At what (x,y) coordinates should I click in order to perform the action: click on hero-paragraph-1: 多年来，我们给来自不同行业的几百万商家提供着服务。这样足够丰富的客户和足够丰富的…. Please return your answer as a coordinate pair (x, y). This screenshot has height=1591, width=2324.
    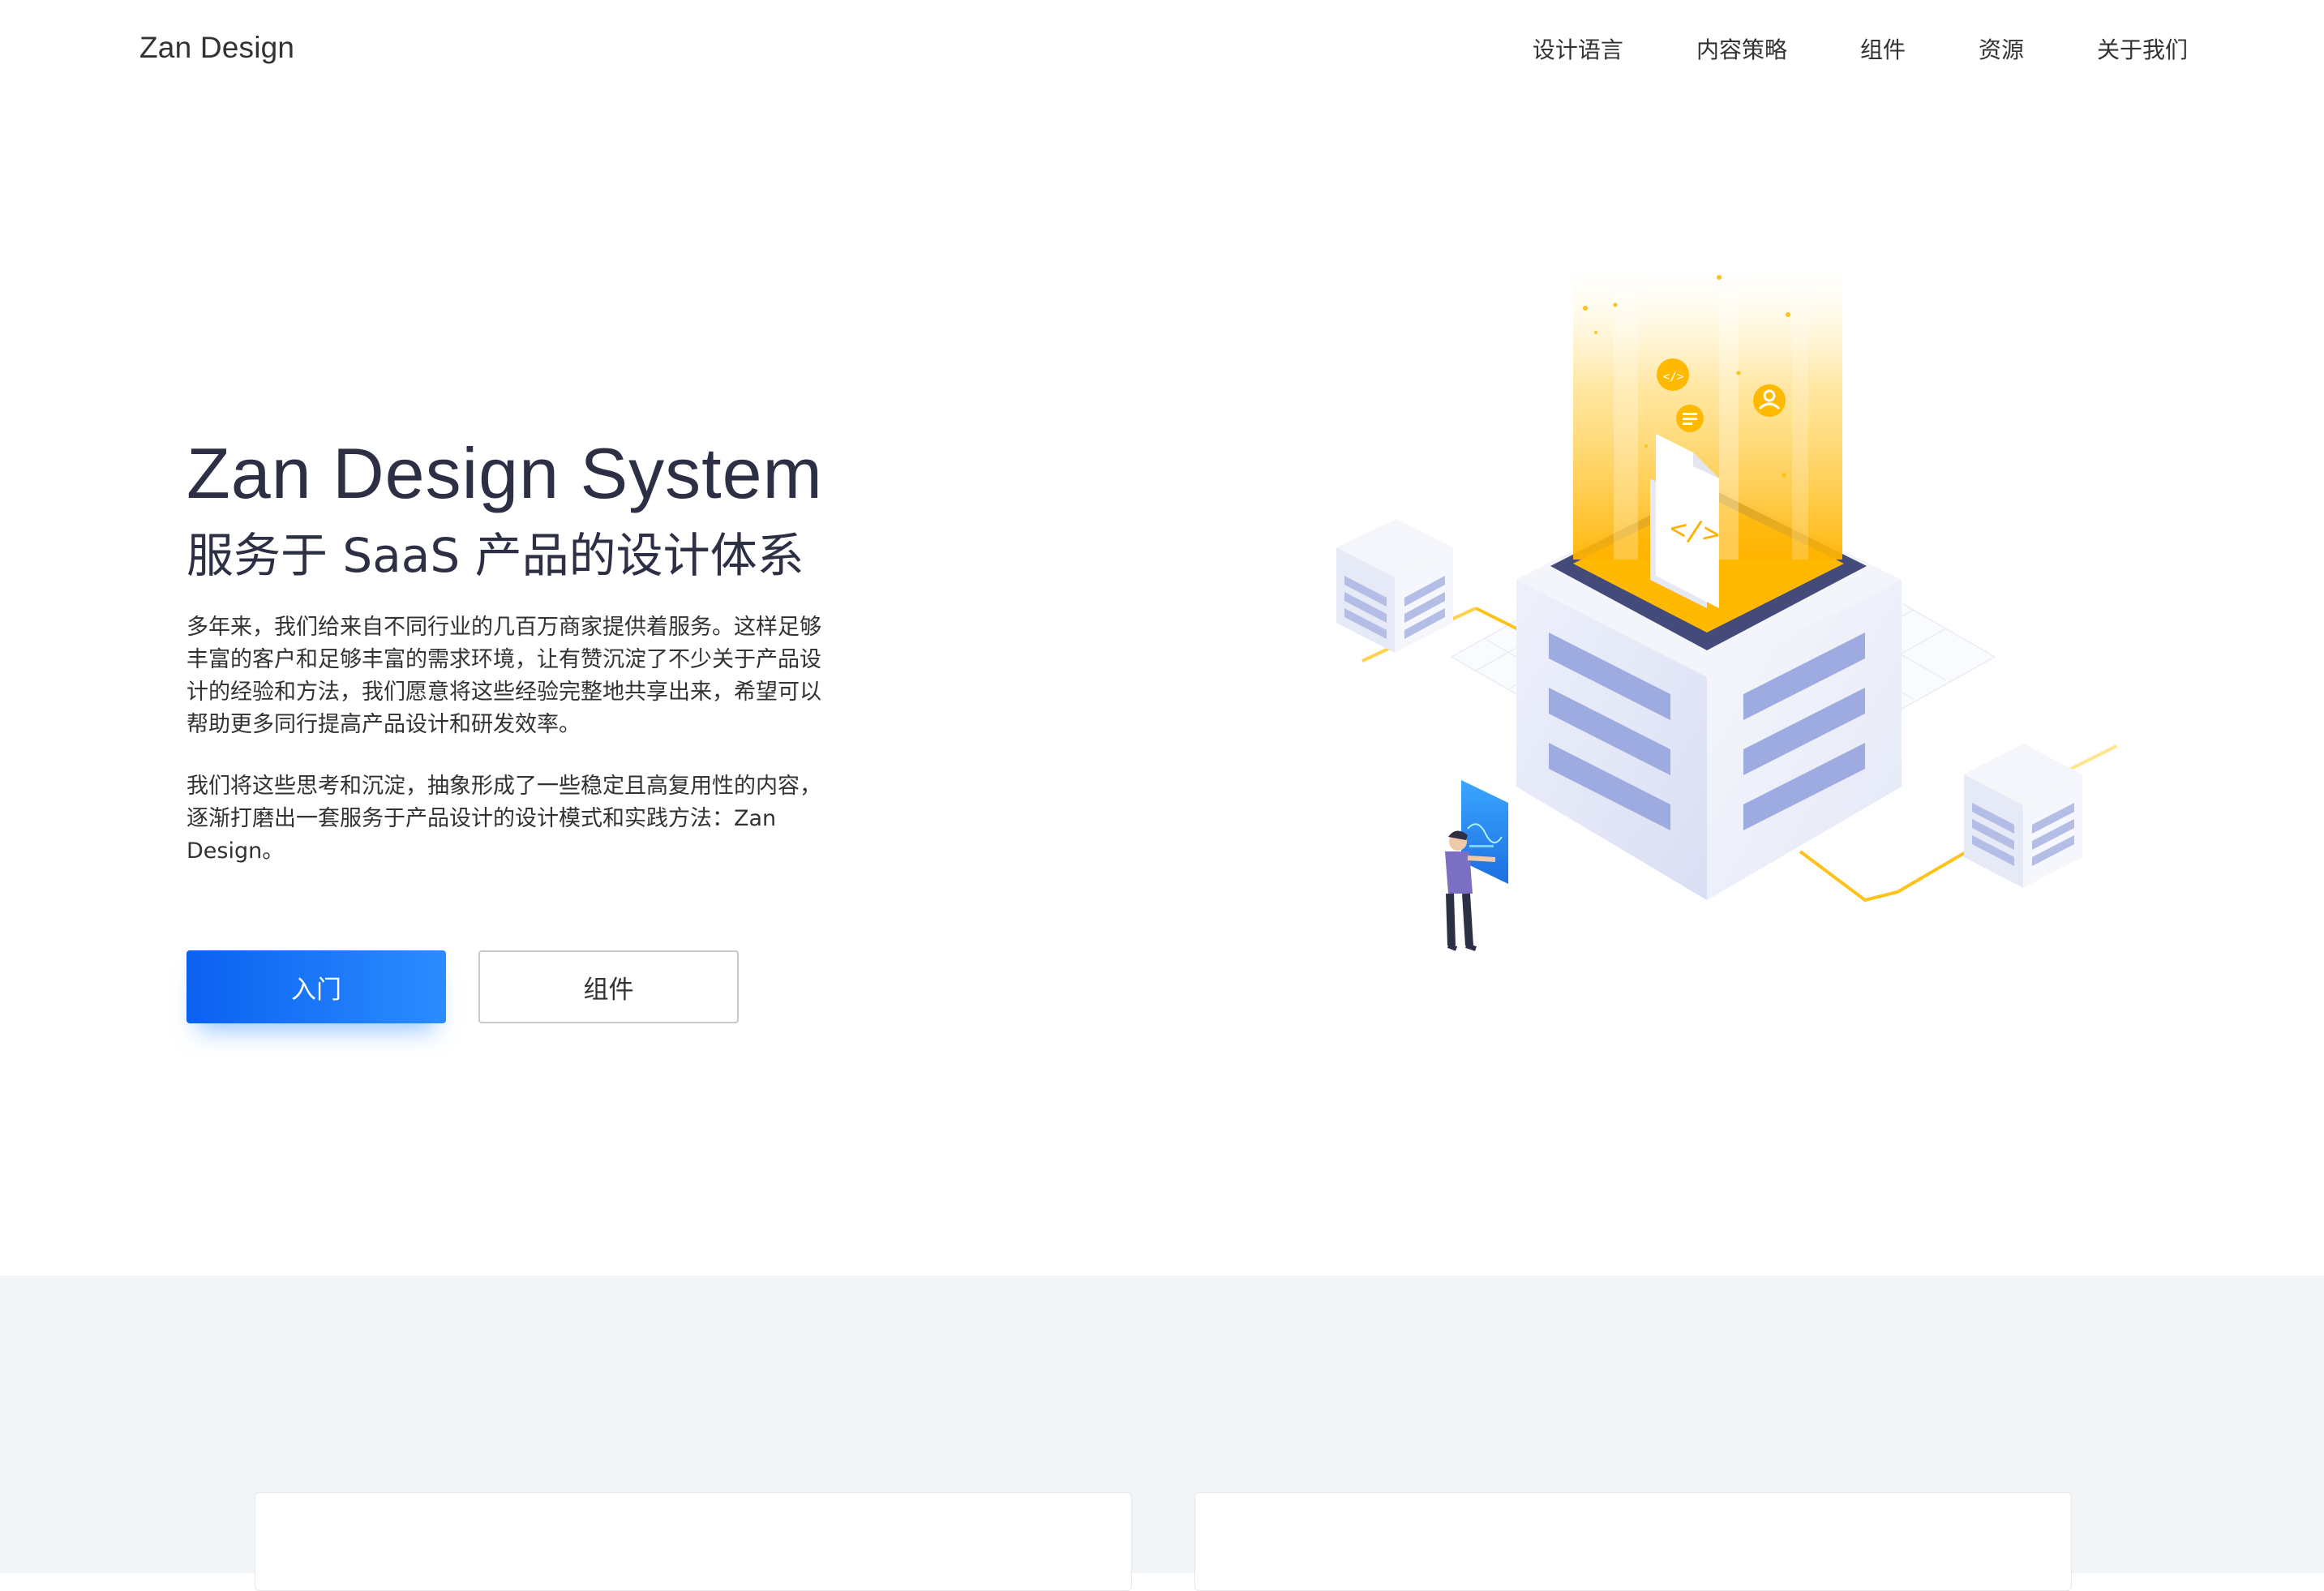
    Looking at the image, I should click on (504, 676).